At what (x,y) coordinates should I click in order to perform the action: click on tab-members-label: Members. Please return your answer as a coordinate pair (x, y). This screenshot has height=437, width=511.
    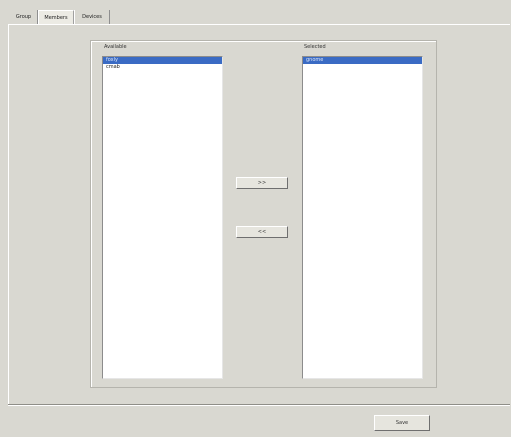
    Looking at the image, I should click on (56, 18).